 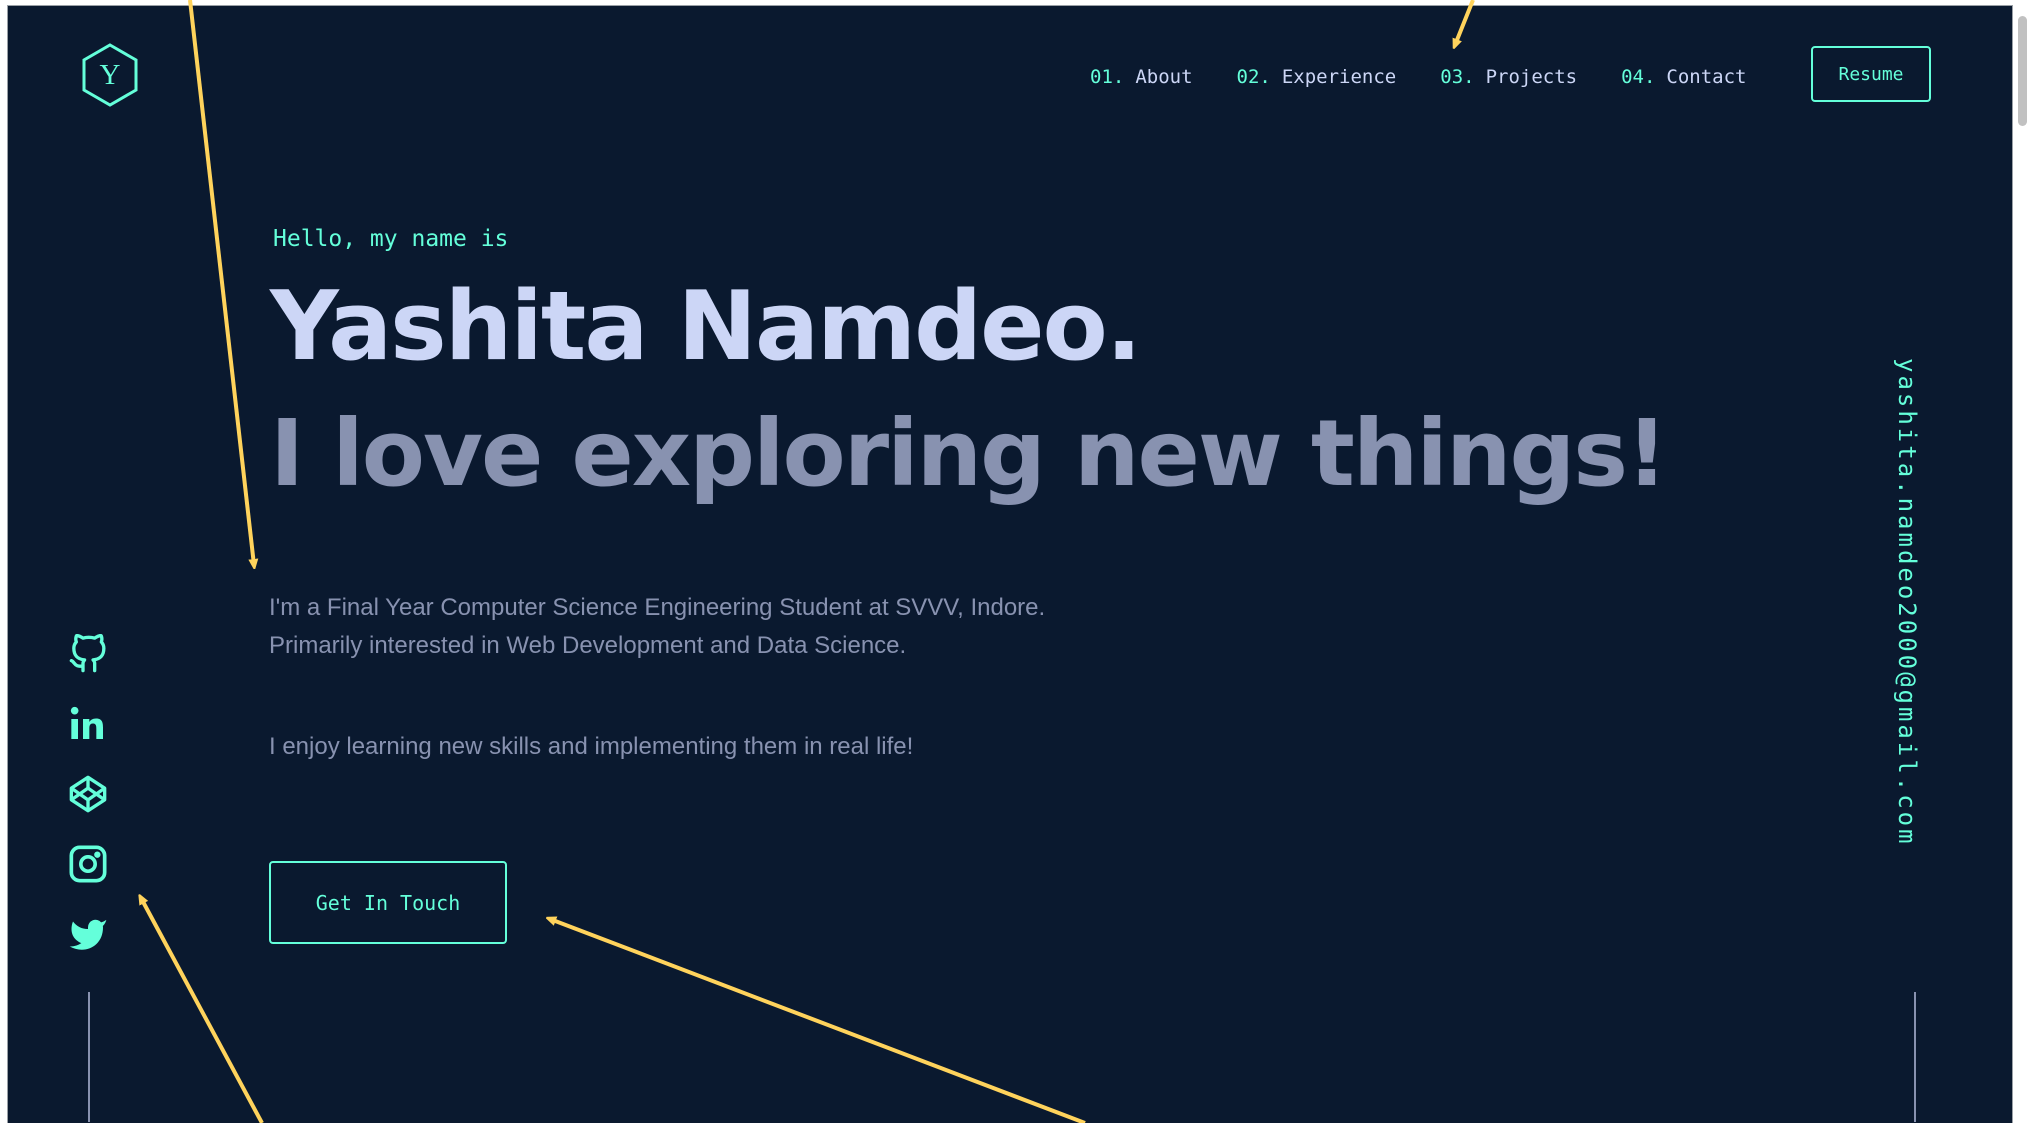 What do you see at coordinates (1531, 77) in the screenshot?
I see `nav-label: Projects` at bounding box center [1531, 77].